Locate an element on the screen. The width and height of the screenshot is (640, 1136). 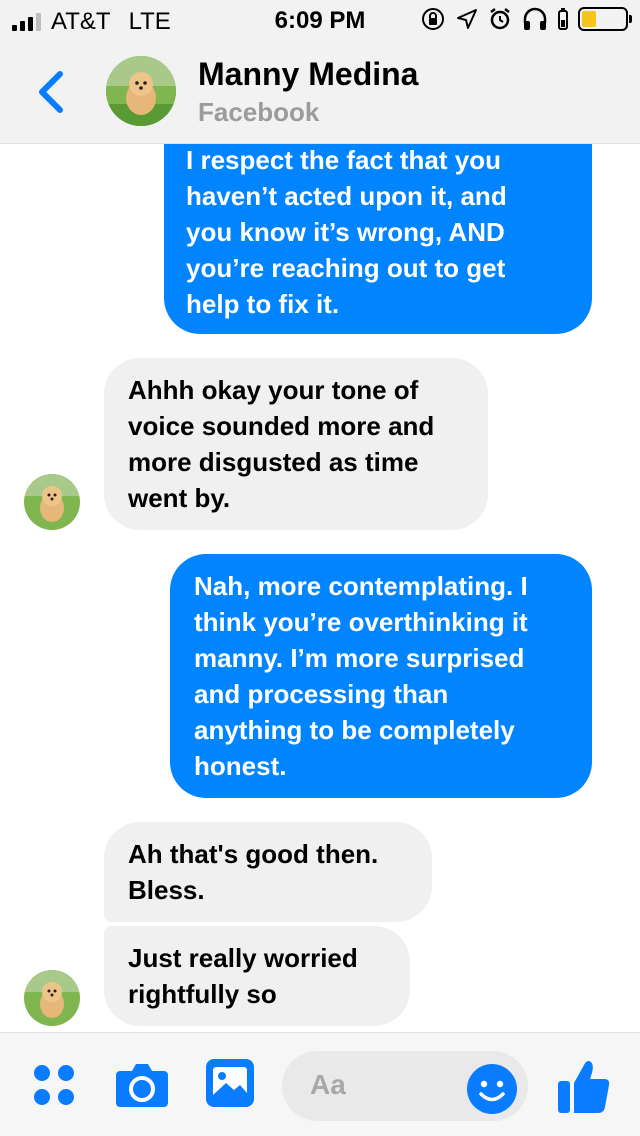
camera-icon is located at coordinates (142, 1085).